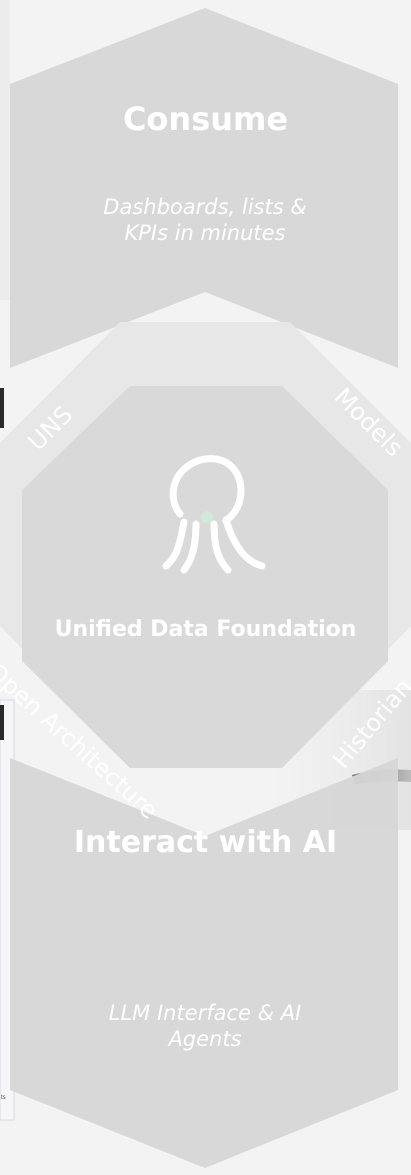  I want to click on left-edge-dark-mark, so click(2, 408).